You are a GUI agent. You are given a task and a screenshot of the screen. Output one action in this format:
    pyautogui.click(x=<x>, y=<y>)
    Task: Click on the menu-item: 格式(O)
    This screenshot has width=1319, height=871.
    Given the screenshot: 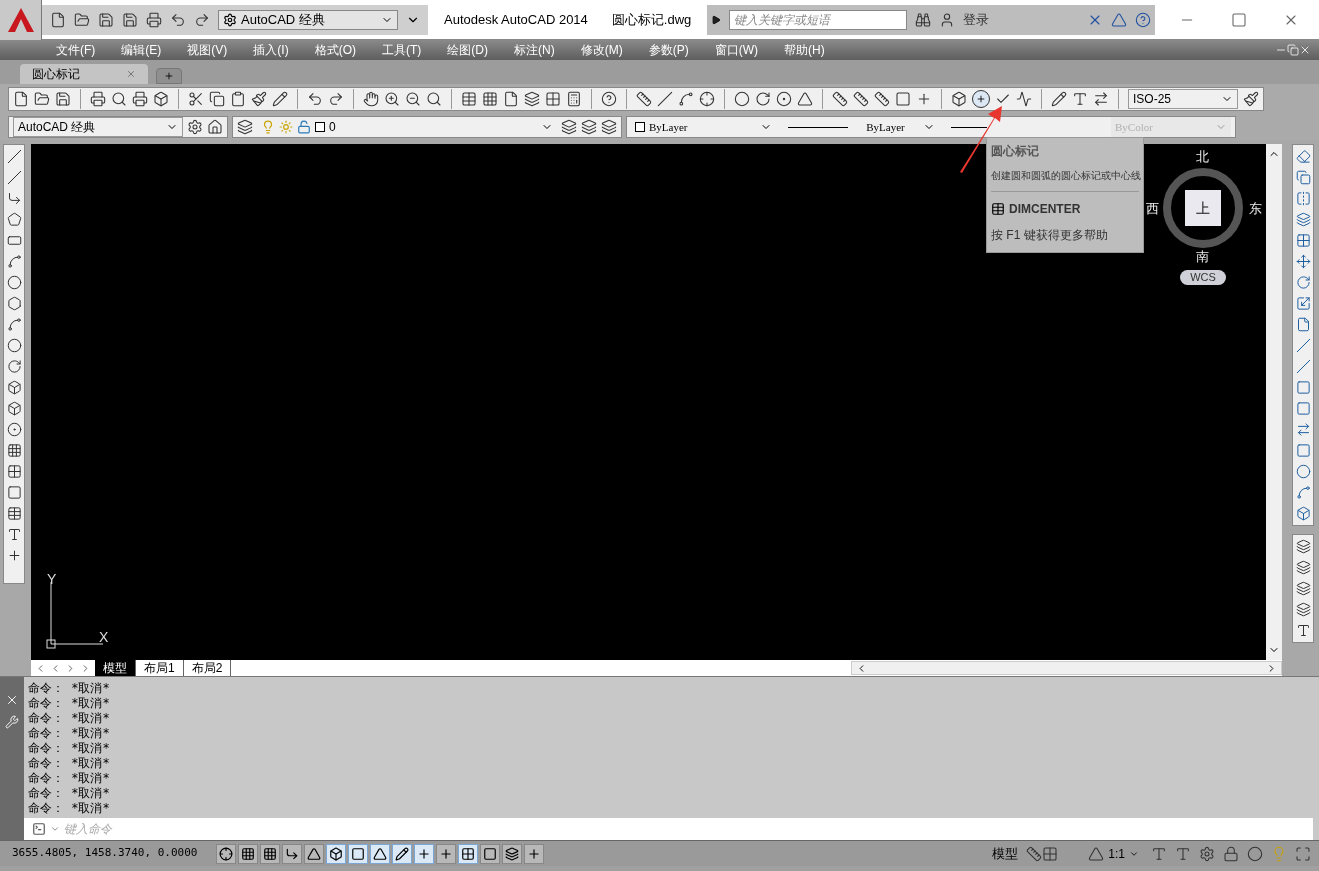 What is the action you would take?
    pyautogui.click(x=335, y=50)
    